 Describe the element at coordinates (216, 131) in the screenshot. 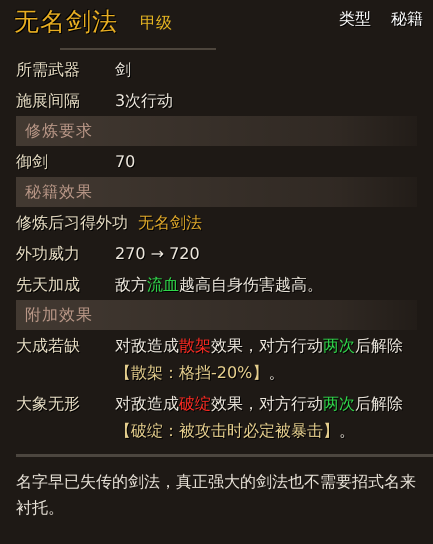

I see `section-header: 修炼要求` at that location.